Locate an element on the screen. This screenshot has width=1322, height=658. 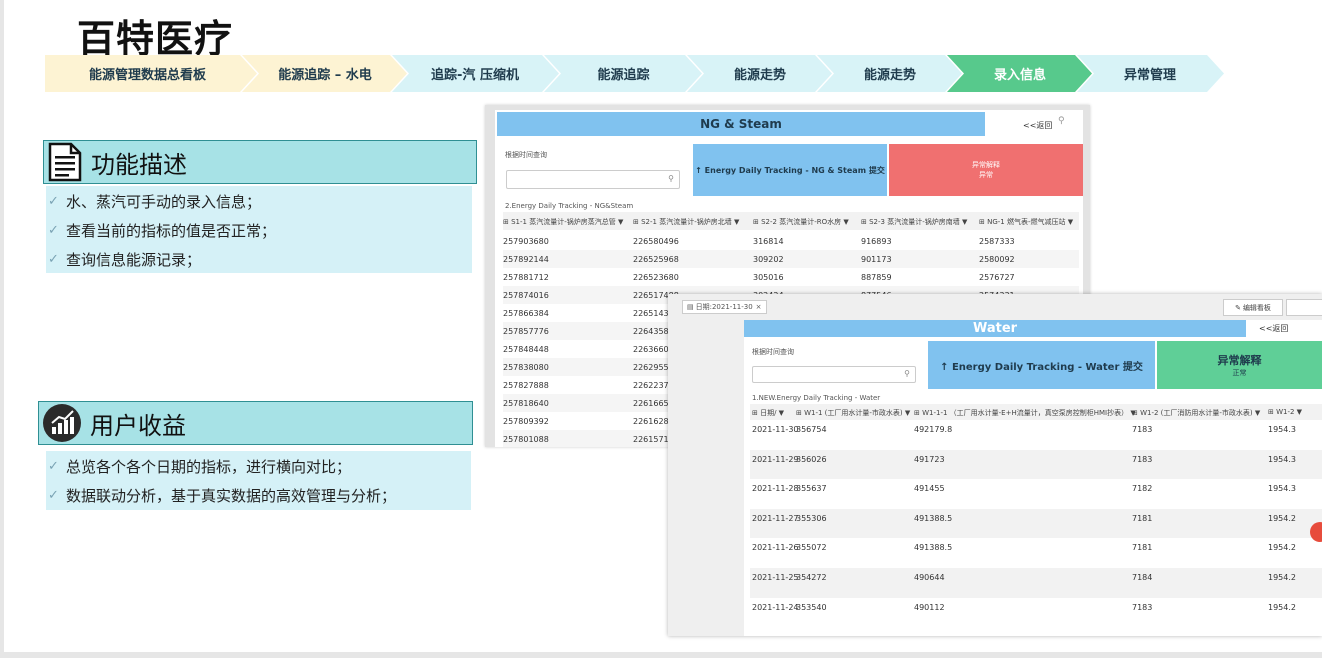
list-item: ✓ 查看当前的指标的值是否正常； is located at coordinates (259, 230).